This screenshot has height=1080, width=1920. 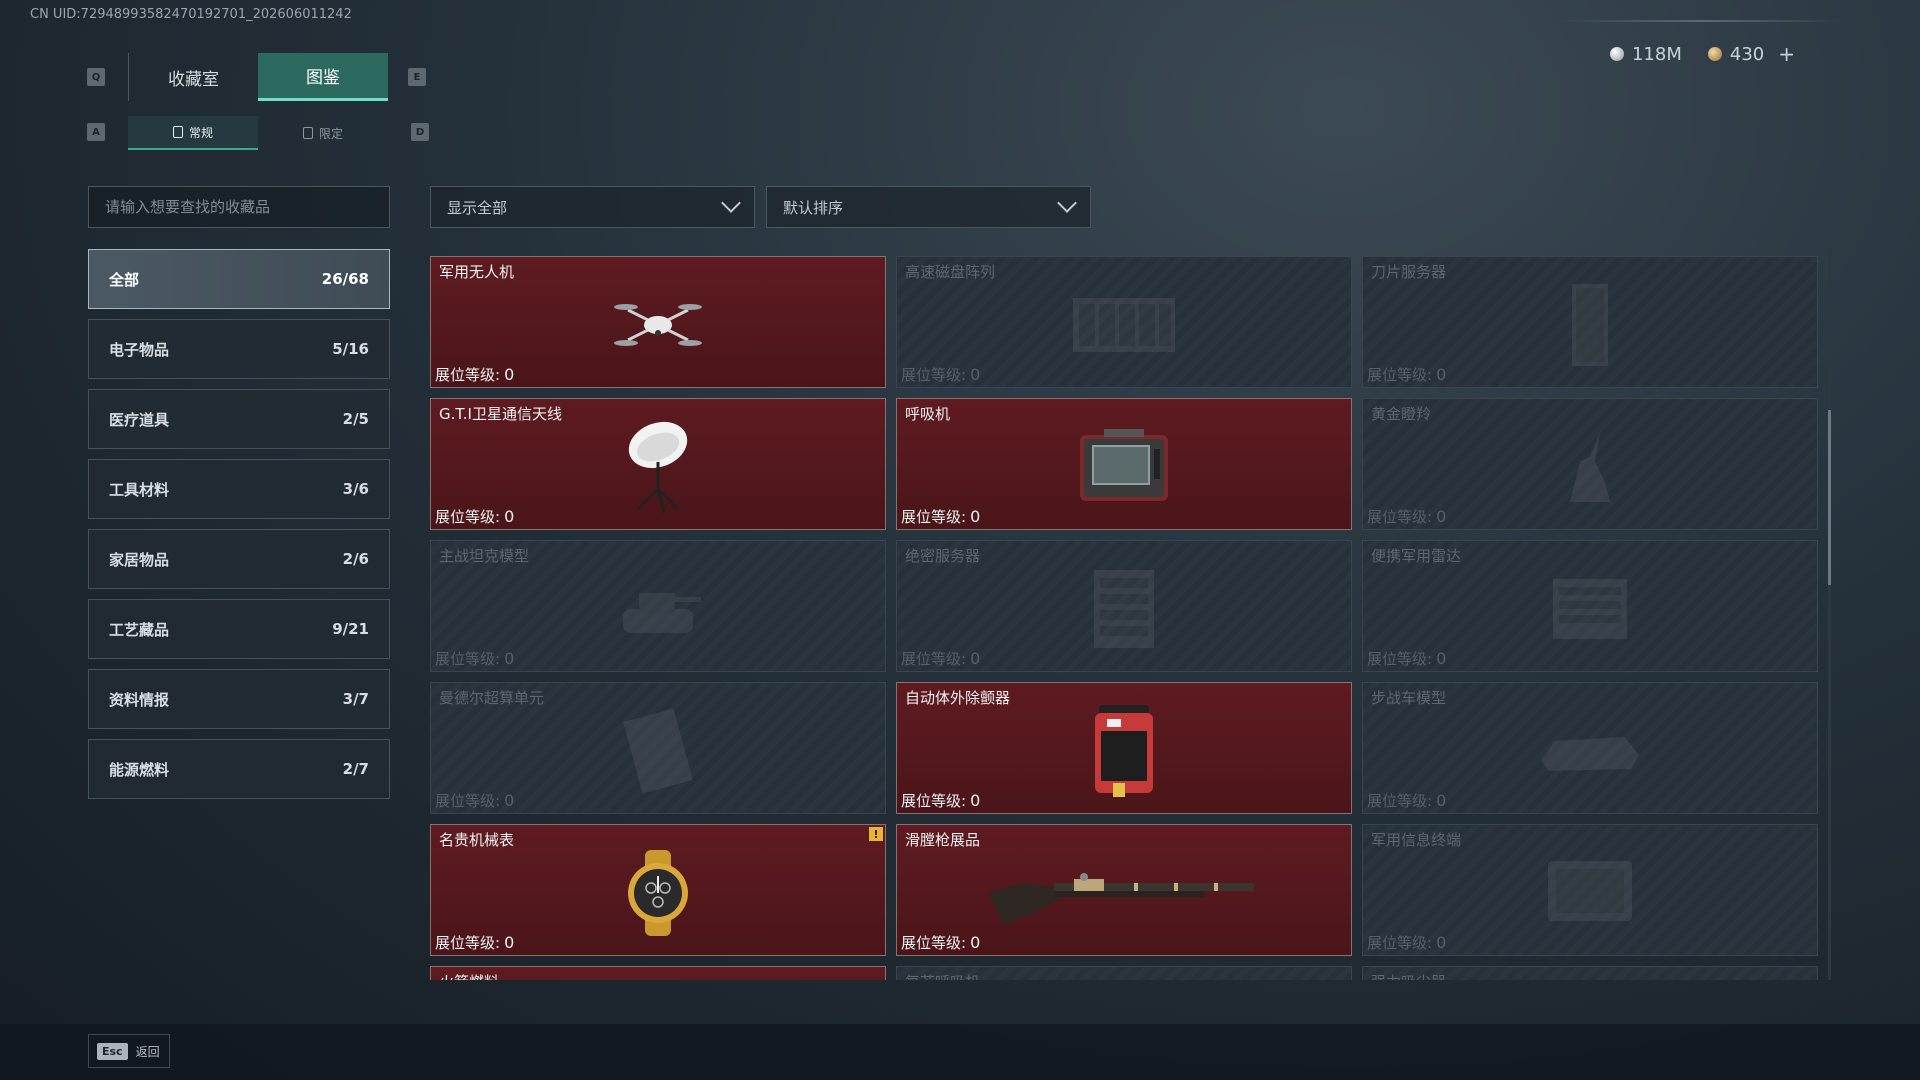 I want to click on esc-key-icon: Esc, so click(x=112, y=1051).